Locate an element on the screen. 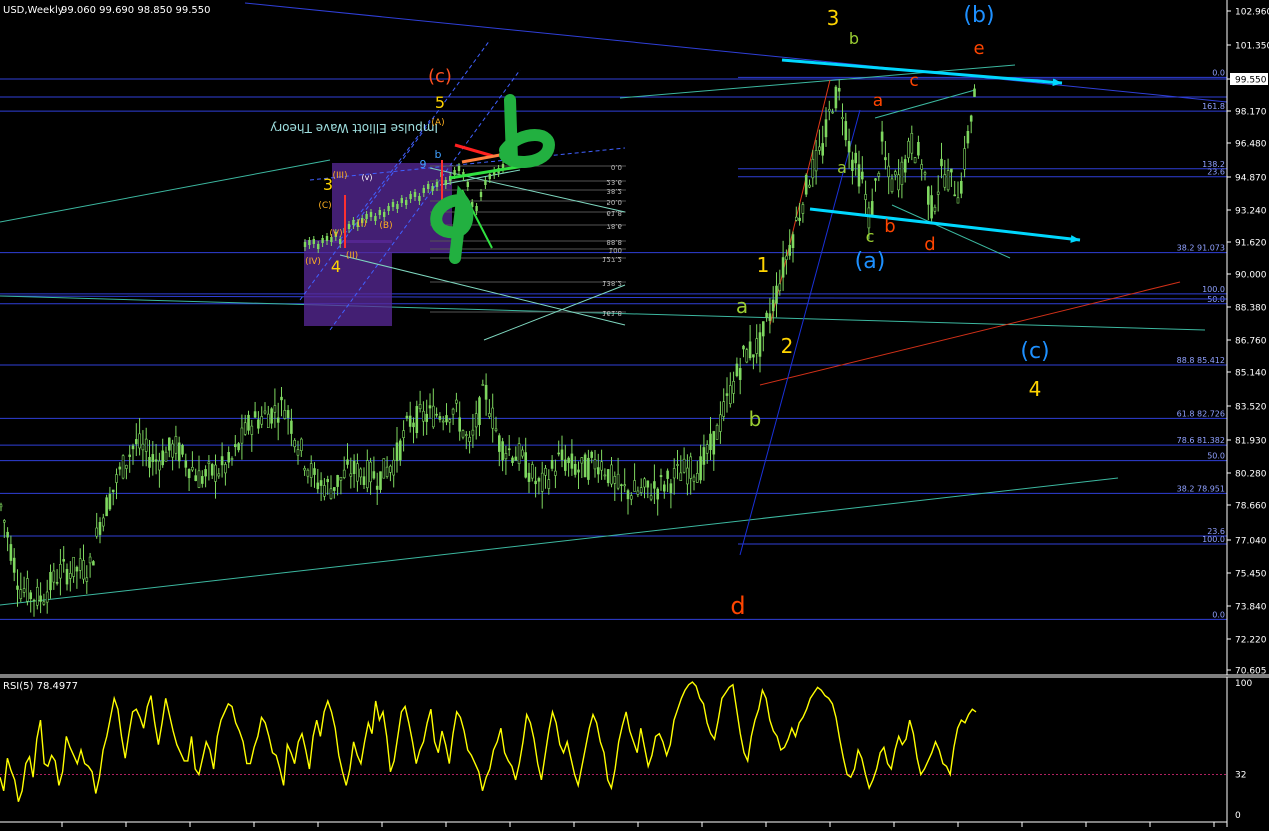 The image size is (1269, 831). price-tick-label: 91.620 is located at coordinates (1251, 244).